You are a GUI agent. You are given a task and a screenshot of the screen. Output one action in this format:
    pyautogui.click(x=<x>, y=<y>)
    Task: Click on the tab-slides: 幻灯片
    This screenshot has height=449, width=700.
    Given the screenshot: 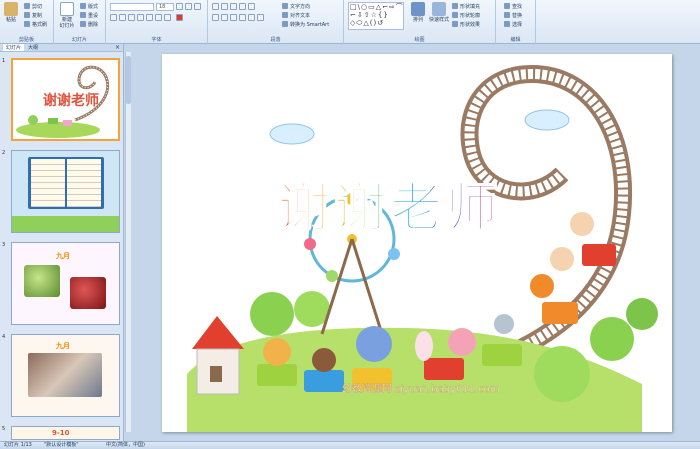 What is the action you would take?
    pyautogui.click(x=14, y=47)
    